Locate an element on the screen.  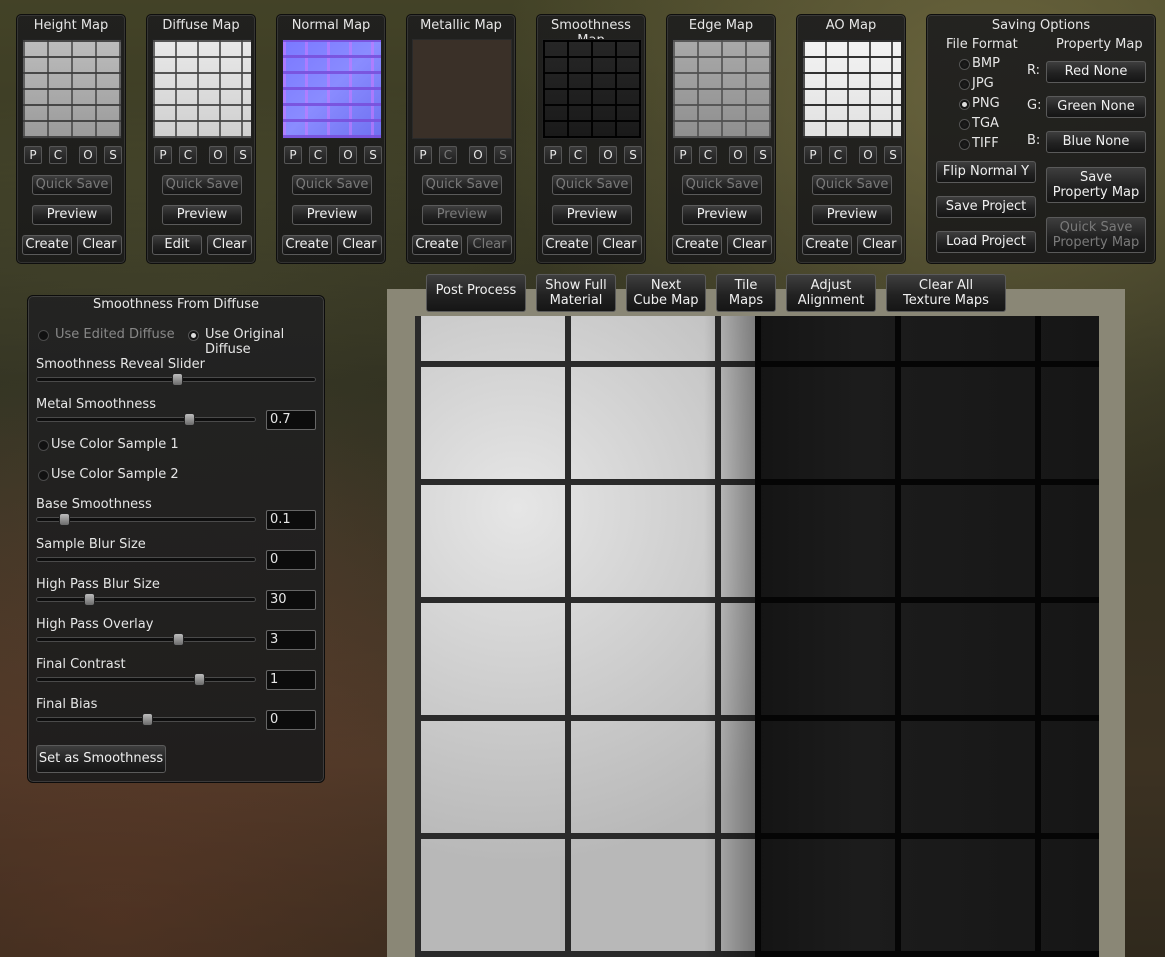
height-map-thumbnail is located at coordinates (72, 89).